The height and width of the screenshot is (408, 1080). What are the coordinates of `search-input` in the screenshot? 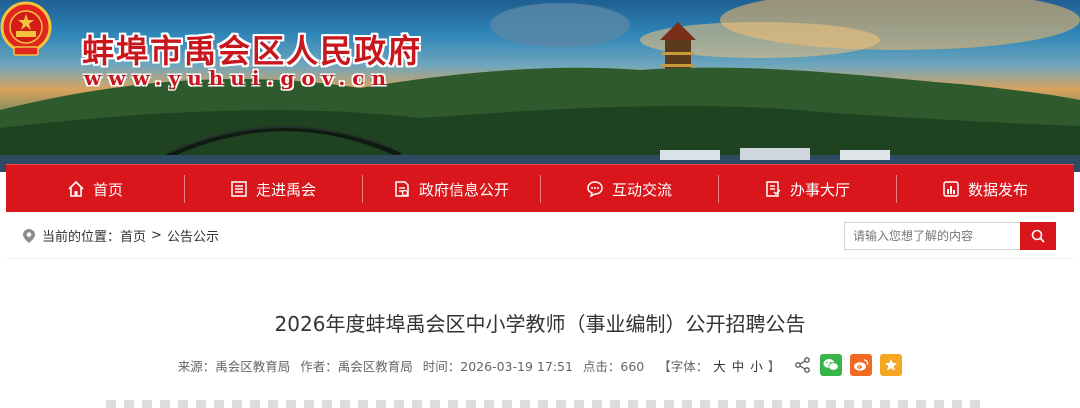 It's located at (932, 236).